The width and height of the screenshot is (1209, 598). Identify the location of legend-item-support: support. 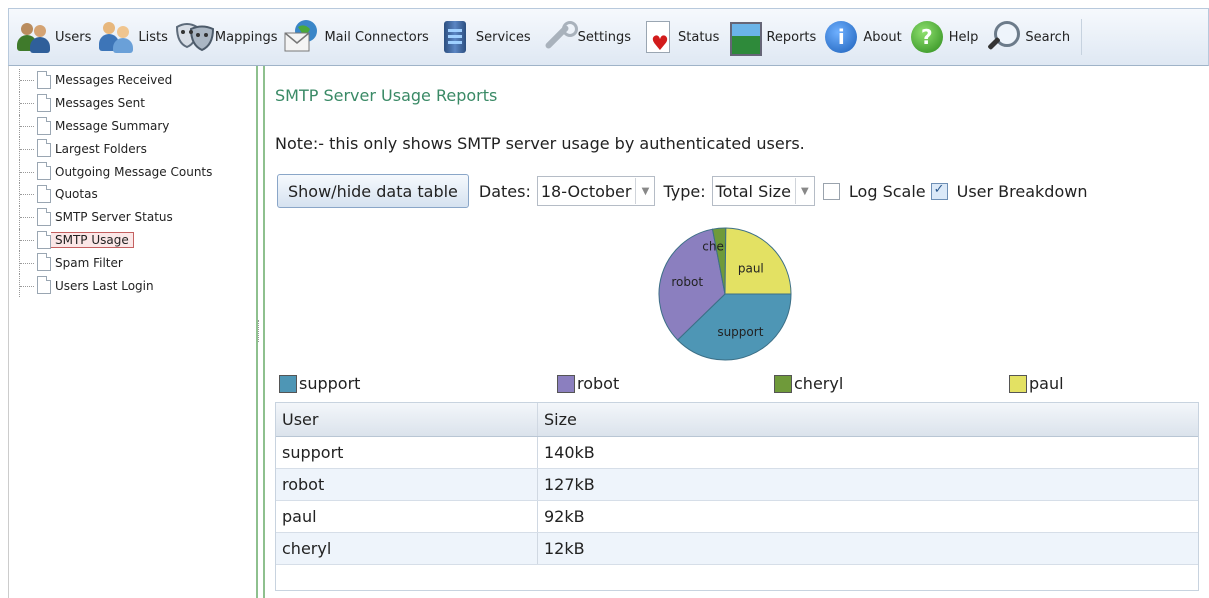
(319, 383).